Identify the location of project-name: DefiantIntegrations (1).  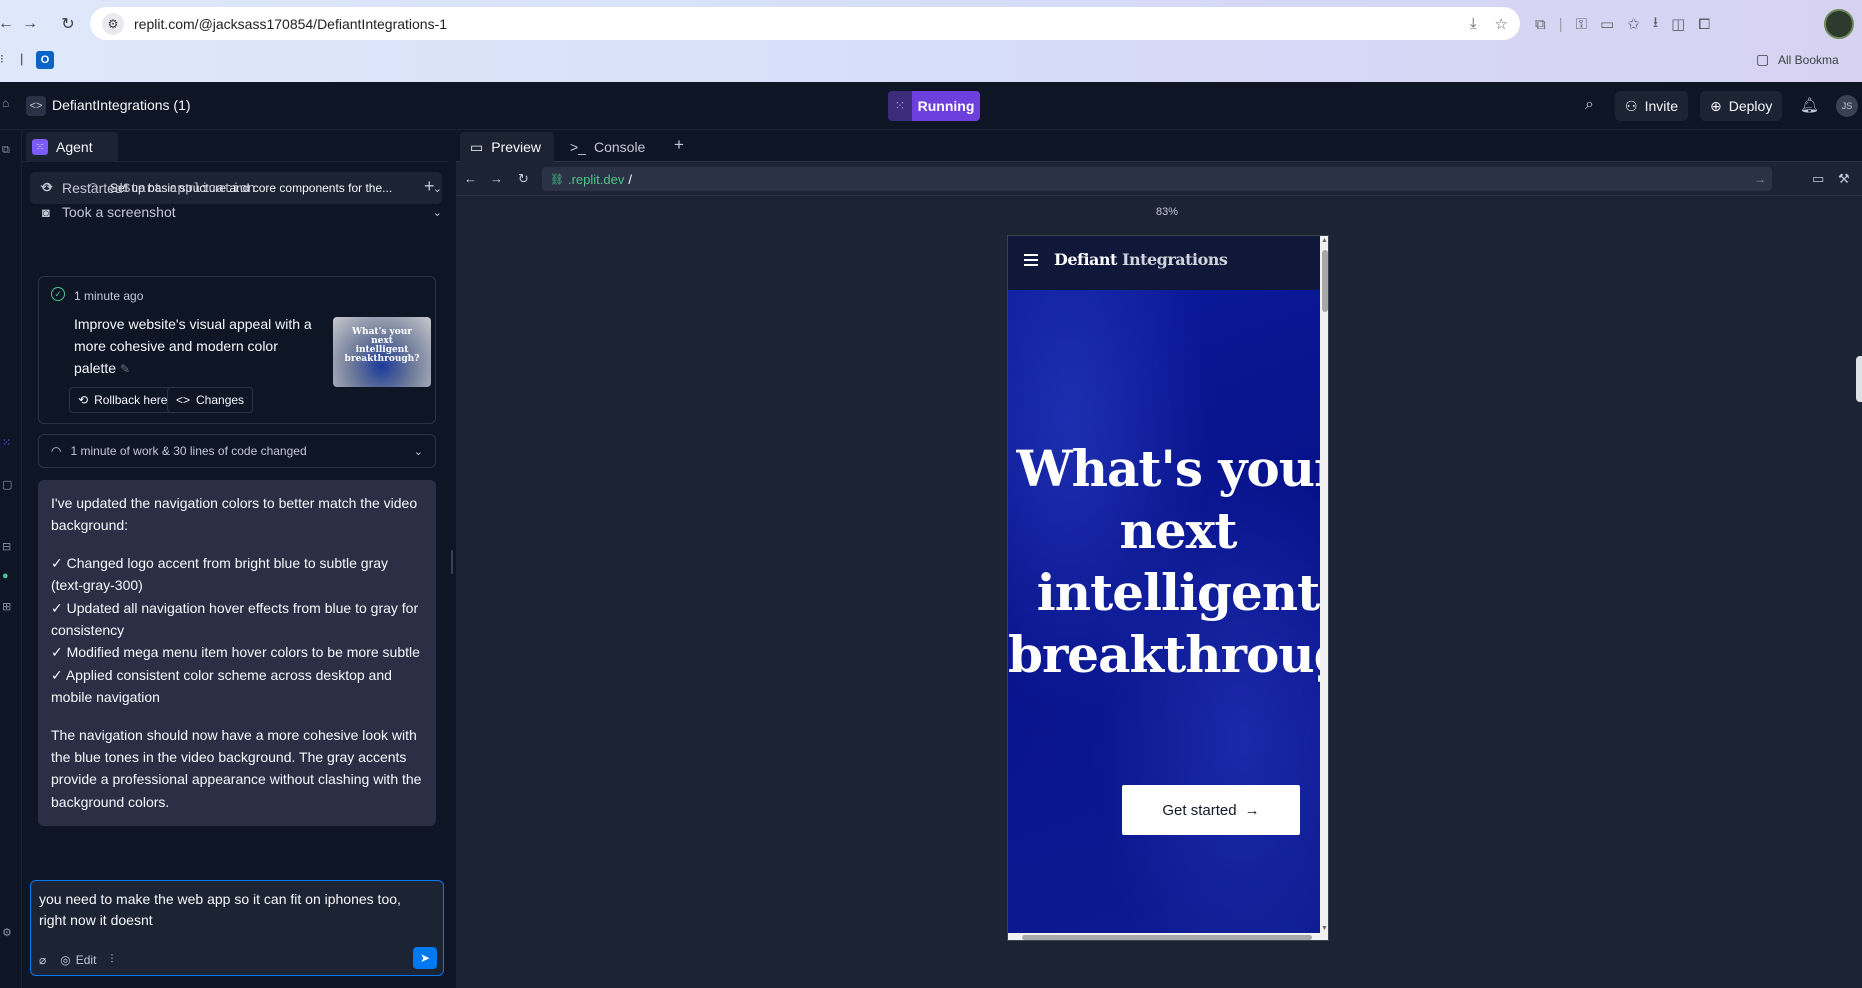
(121, 105).